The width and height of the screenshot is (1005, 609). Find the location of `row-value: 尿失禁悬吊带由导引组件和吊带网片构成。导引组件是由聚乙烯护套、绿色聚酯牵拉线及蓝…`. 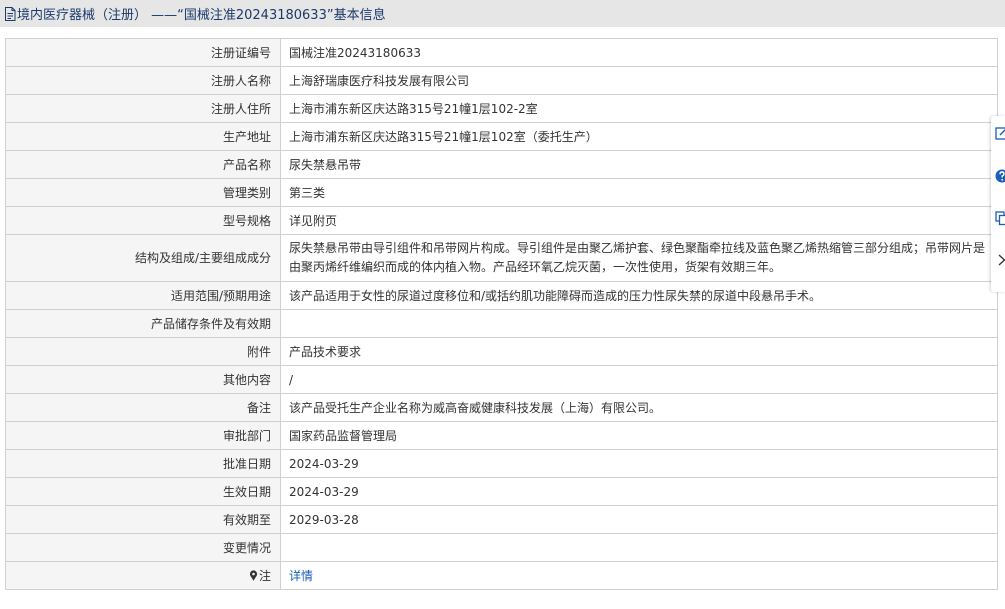

row-value: 尿失禁悬吊带由导引组件和吊带网片构成。导引组件是由聚乙烯护套、绿色聚酯牵拉线及蓝… is located at coordinates (639, 258).